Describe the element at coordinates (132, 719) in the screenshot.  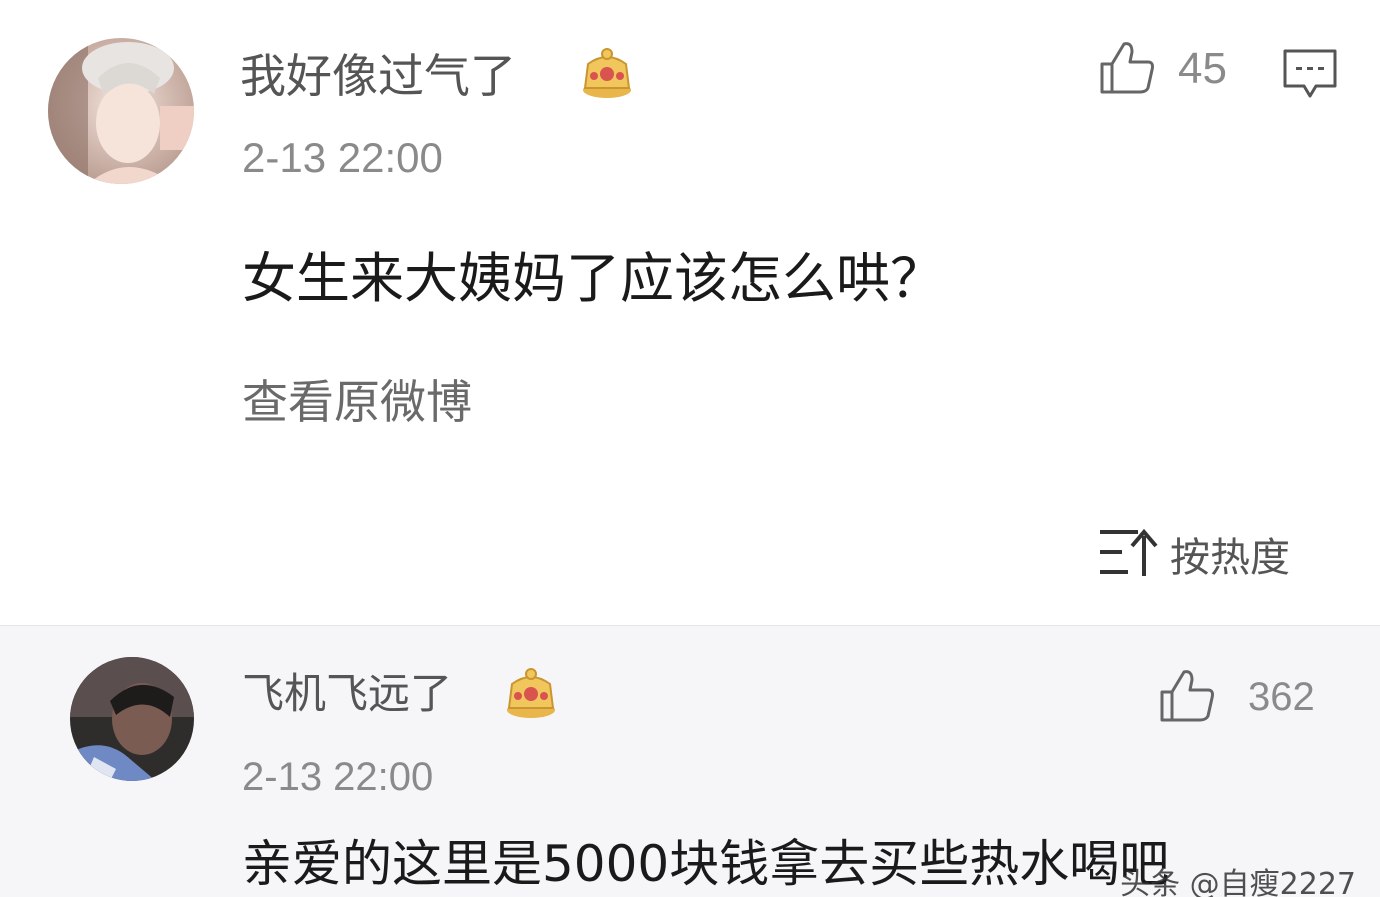
I see `commenter-avatar` at that location.